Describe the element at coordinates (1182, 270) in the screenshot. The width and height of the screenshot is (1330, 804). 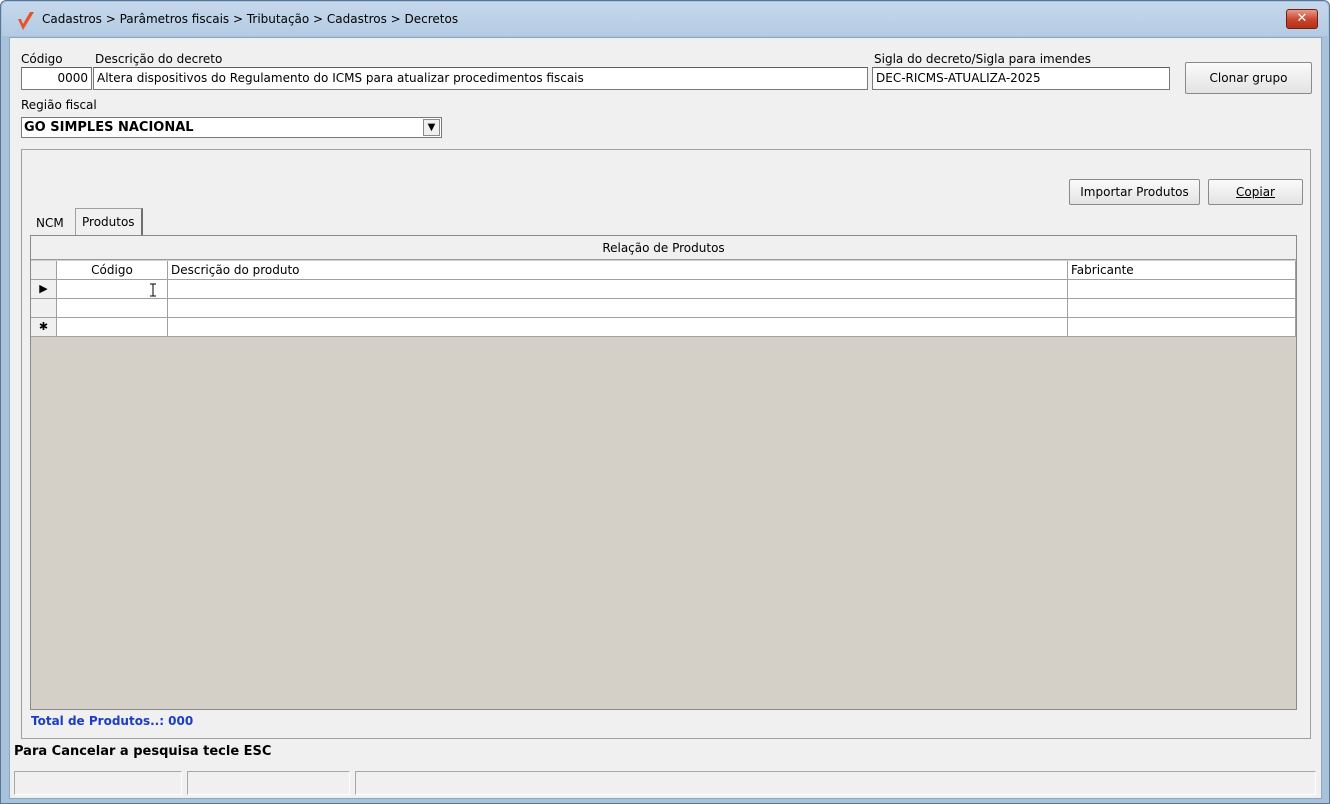
I see `column-header-fabricante: Fabricante` at that location.